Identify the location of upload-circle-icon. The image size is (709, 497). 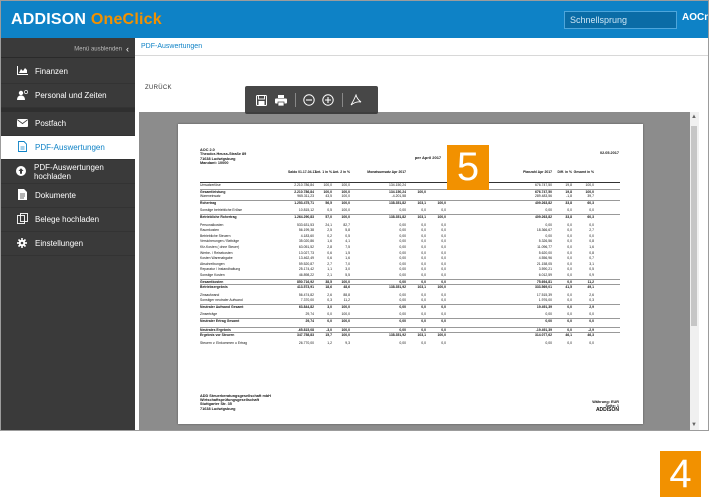
(21, 171).